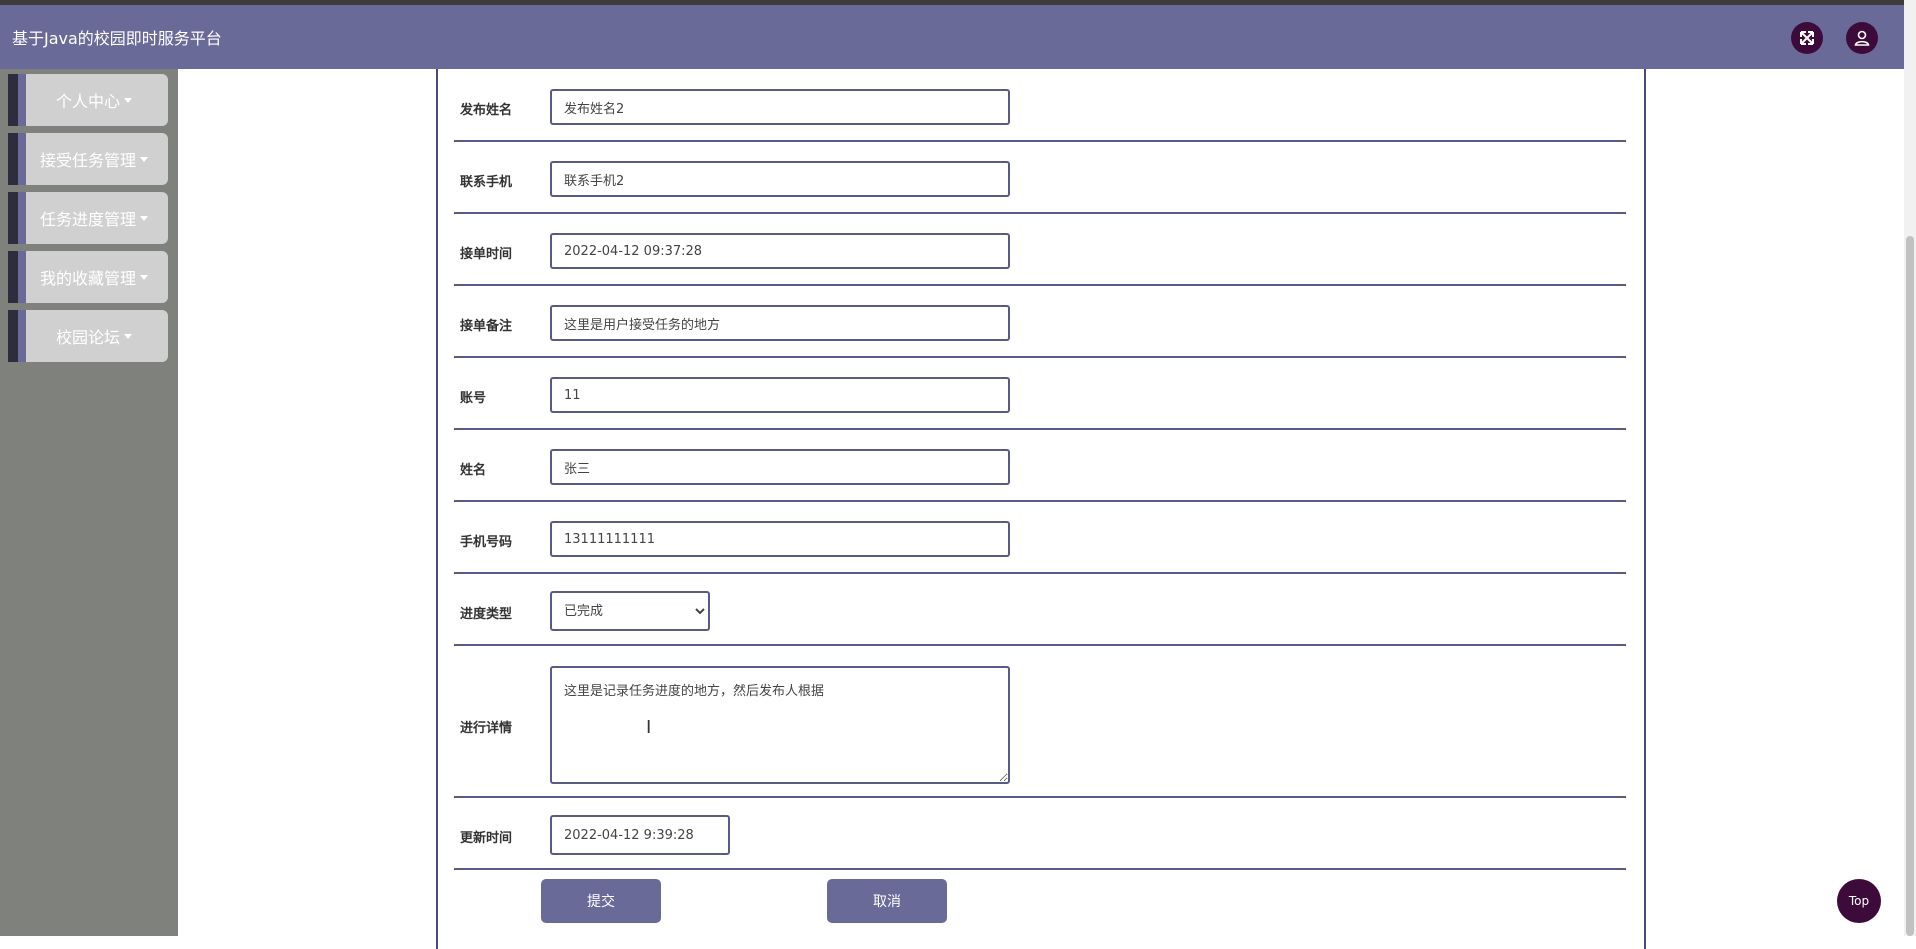 This screenshot has height=949, width=1916. I want to click on sidebar-item-label: 个人中心, so click(87, 101).